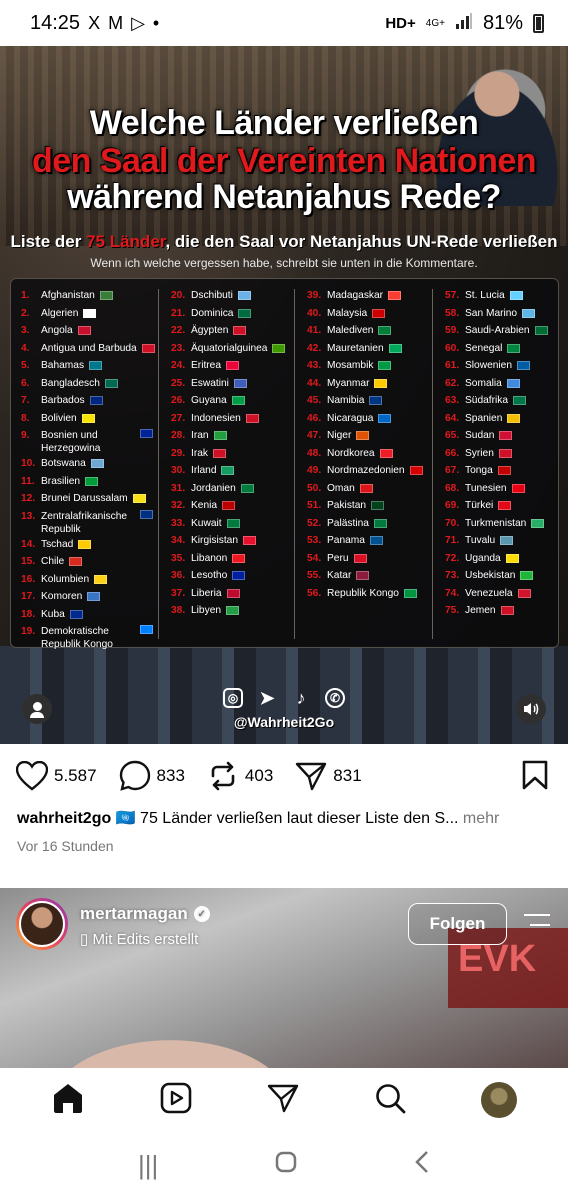 This screenshot has height=1199, width=568. Describe the element at coordinates (368, 541) in the screenshot. I see `country-row: 53. Panama` at that location.